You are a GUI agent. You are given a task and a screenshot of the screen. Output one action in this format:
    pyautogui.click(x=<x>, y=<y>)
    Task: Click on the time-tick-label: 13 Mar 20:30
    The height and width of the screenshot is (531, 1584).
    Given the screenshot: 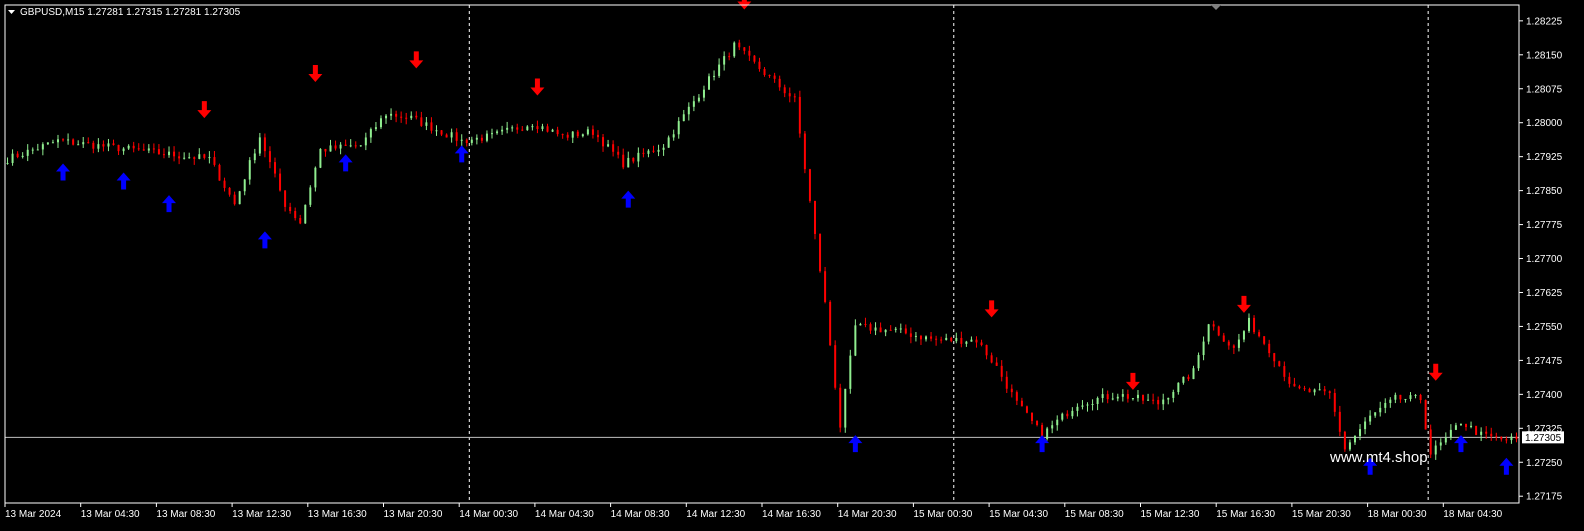 What is the action you would take?
    pyautogui.click(x=413, y=514)
    